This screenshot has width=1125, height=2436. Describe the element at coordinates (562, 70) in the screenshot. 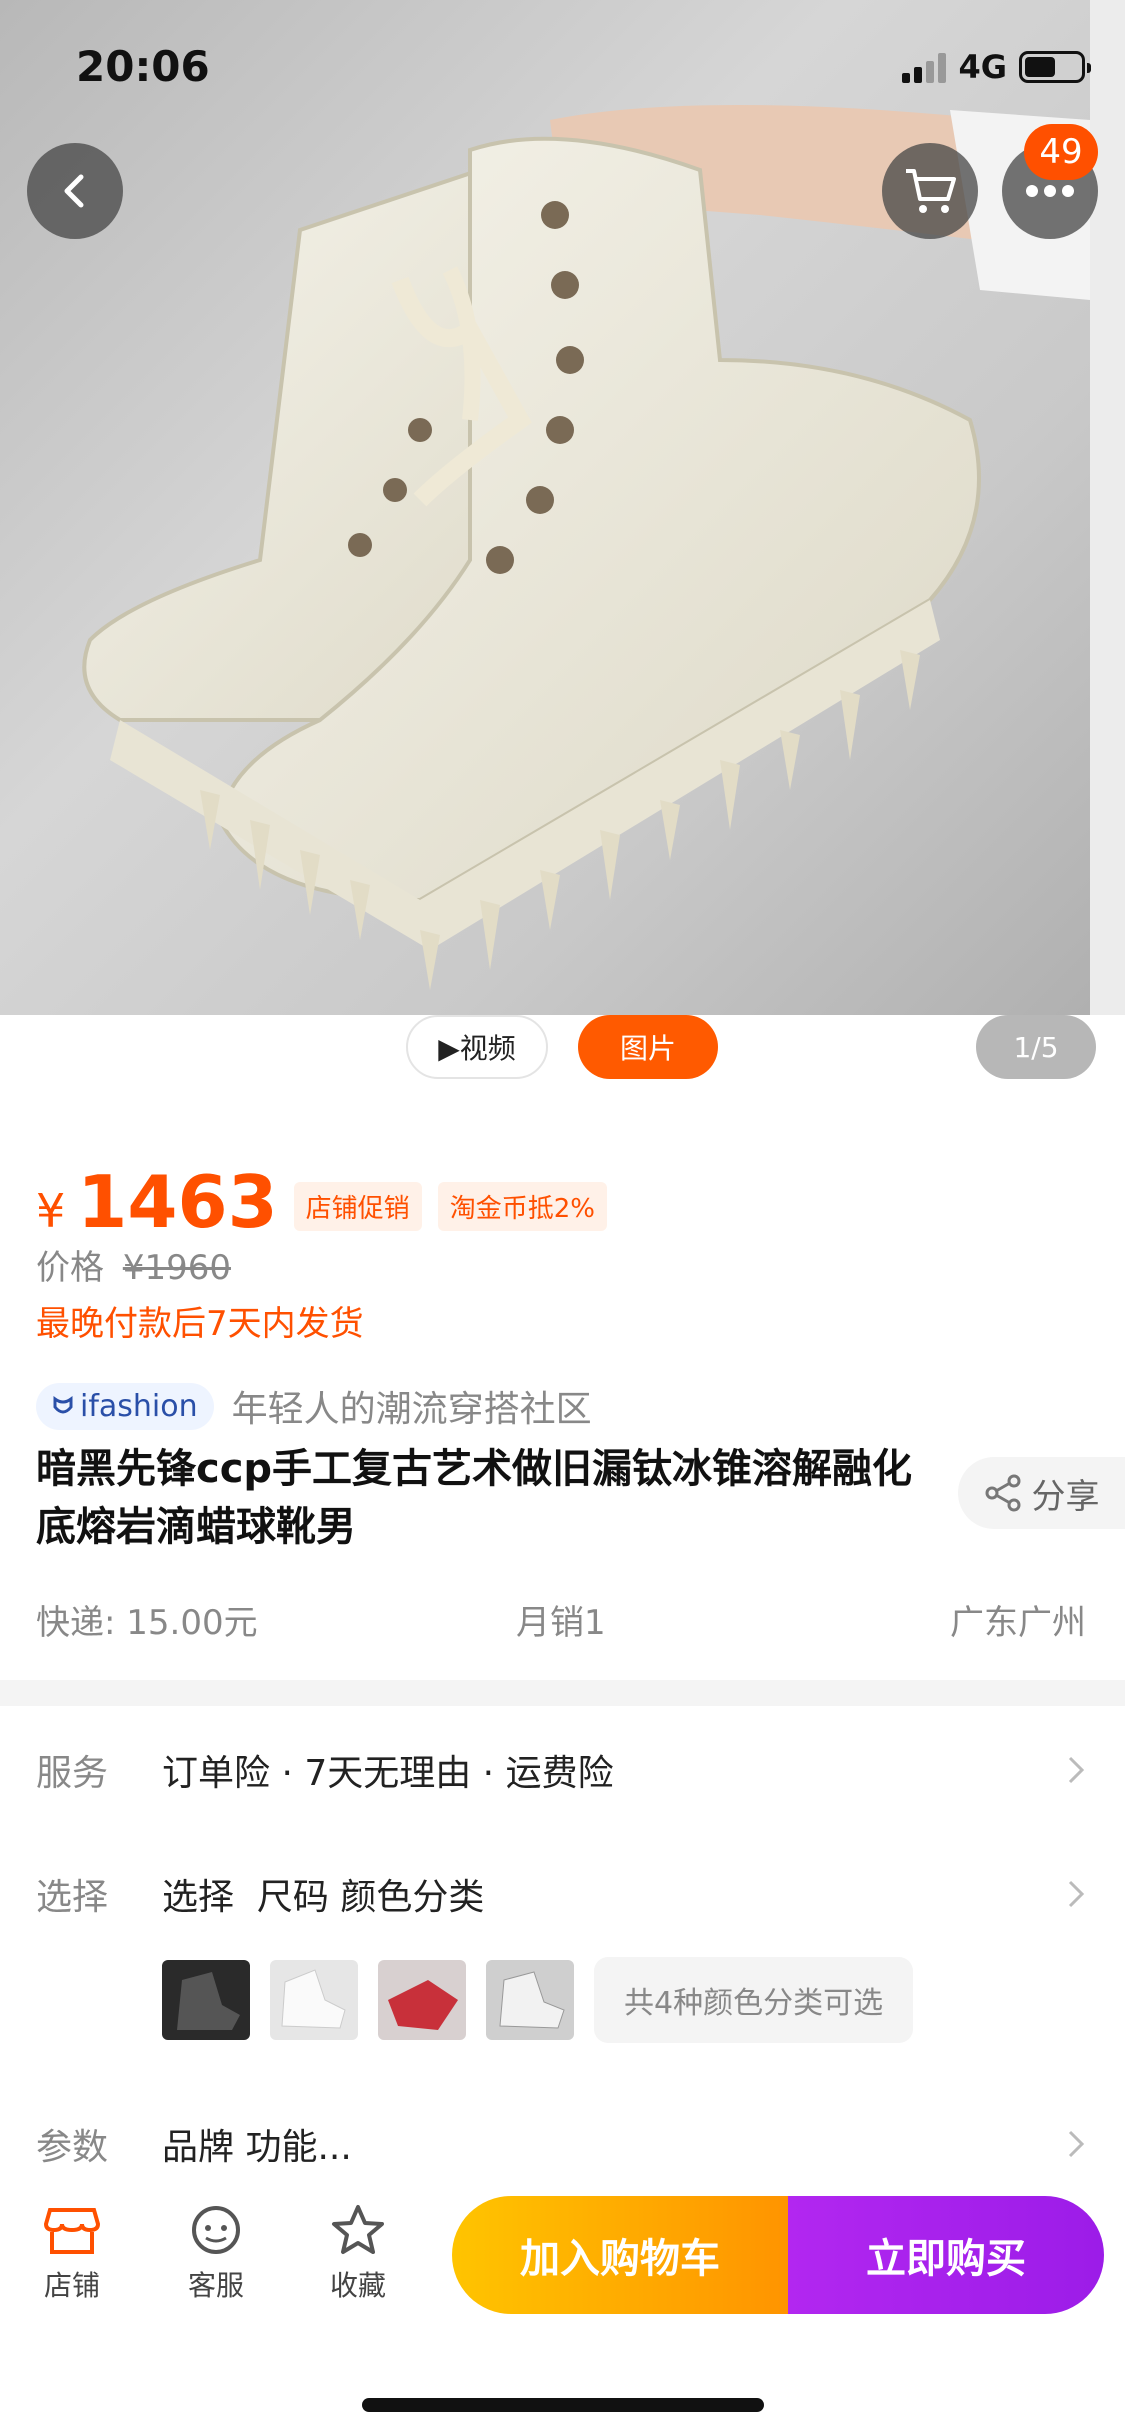

I see `status-bar: 20:06 4G` at that location.